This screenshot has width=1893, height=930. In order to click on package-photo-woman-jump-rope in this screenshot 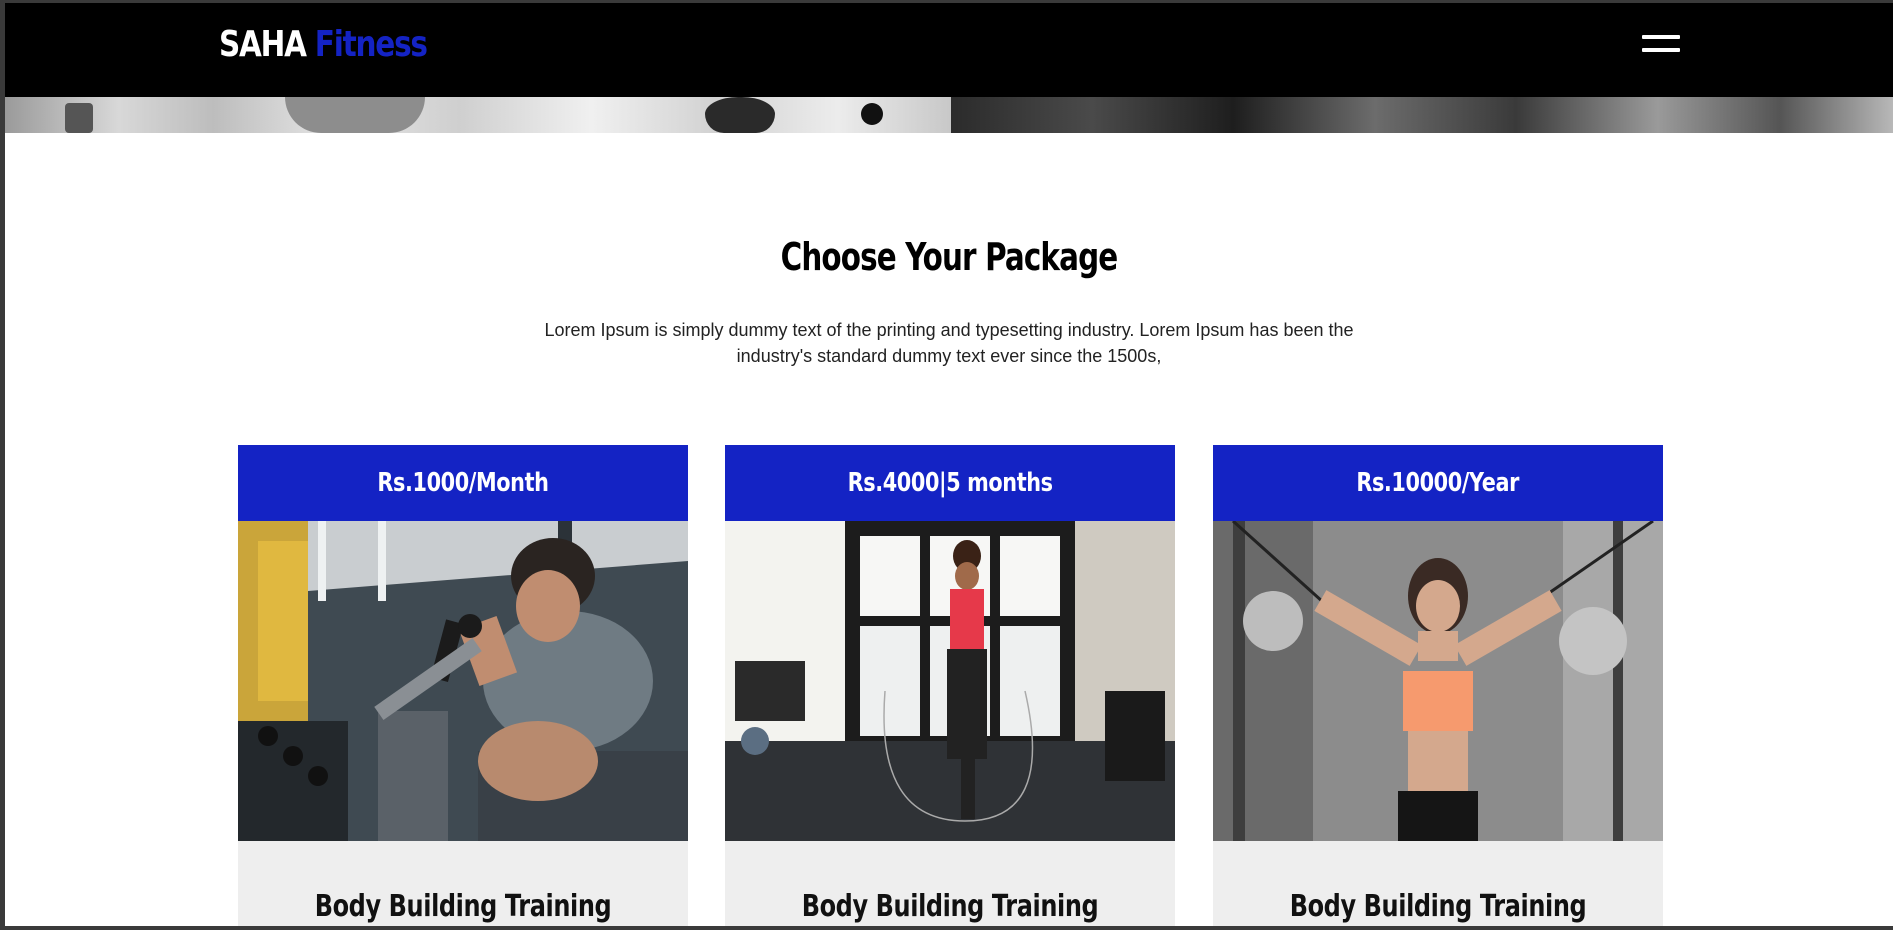, I will do `click(950, 681)`.